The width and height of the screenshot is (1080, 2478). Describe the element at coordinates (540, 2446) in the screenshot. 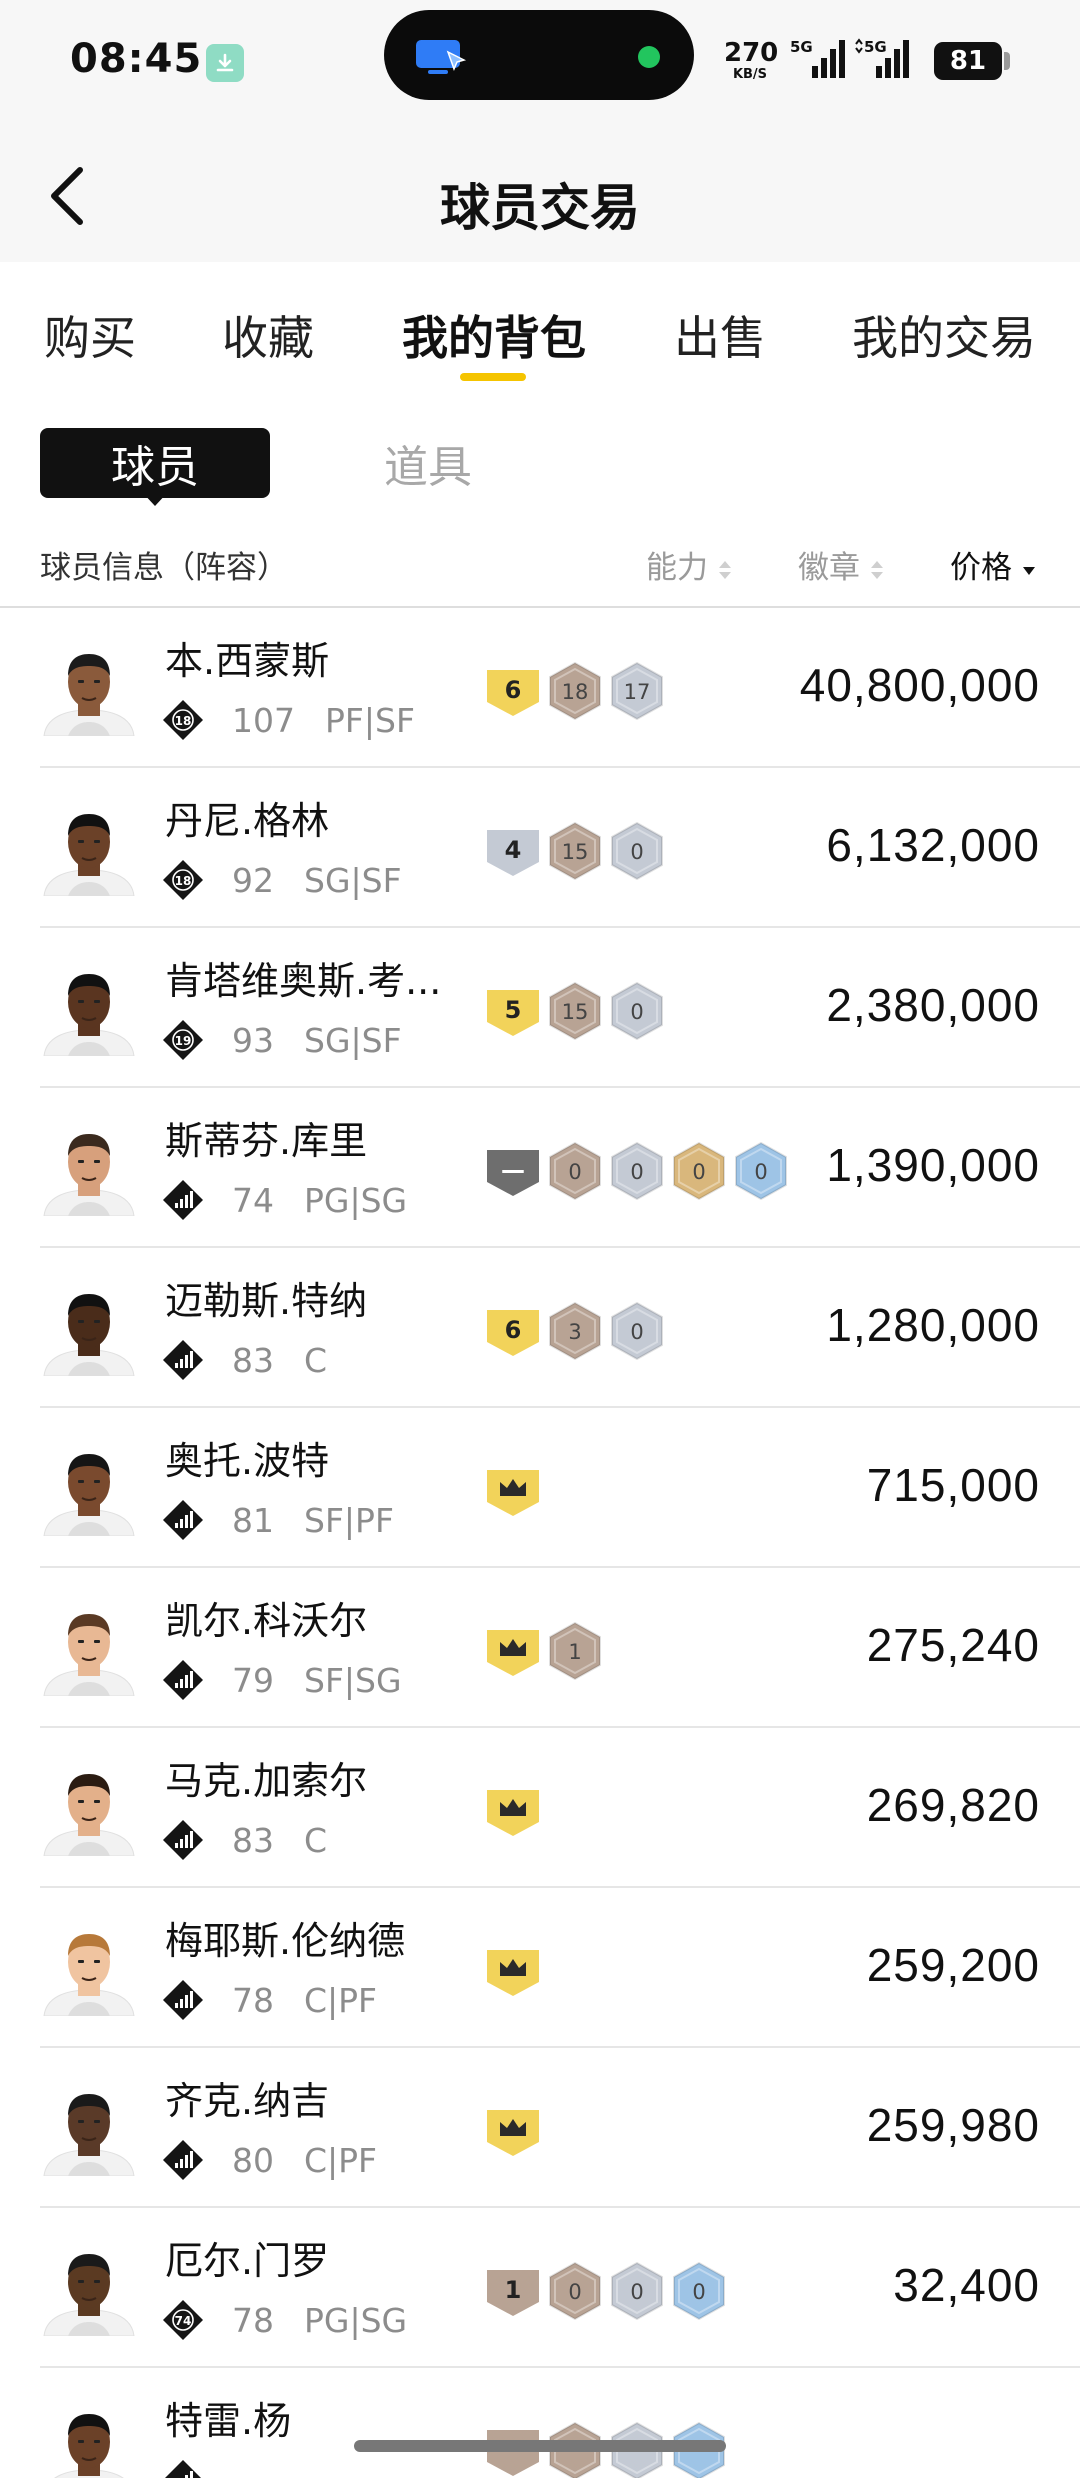

I see `home-indicator` at that location.